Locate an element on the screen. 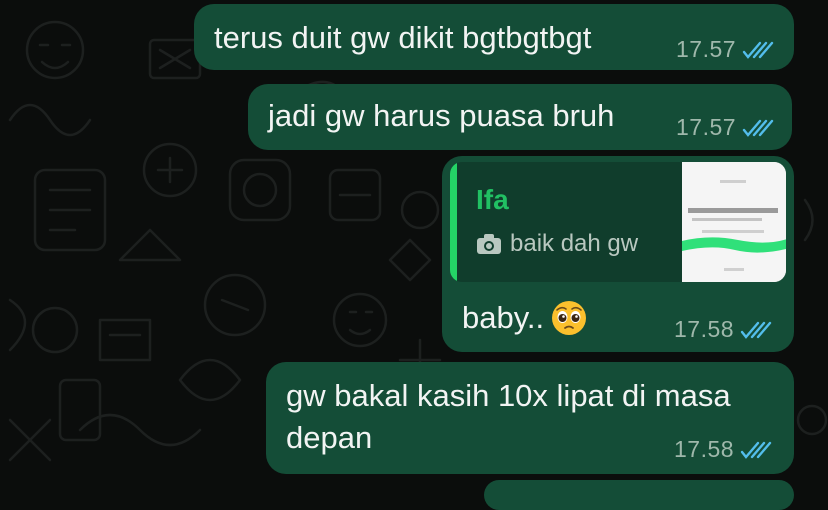 This screenshot has height=510, width=828. message-text-row: baby.. is located at coordinates (525, 318).